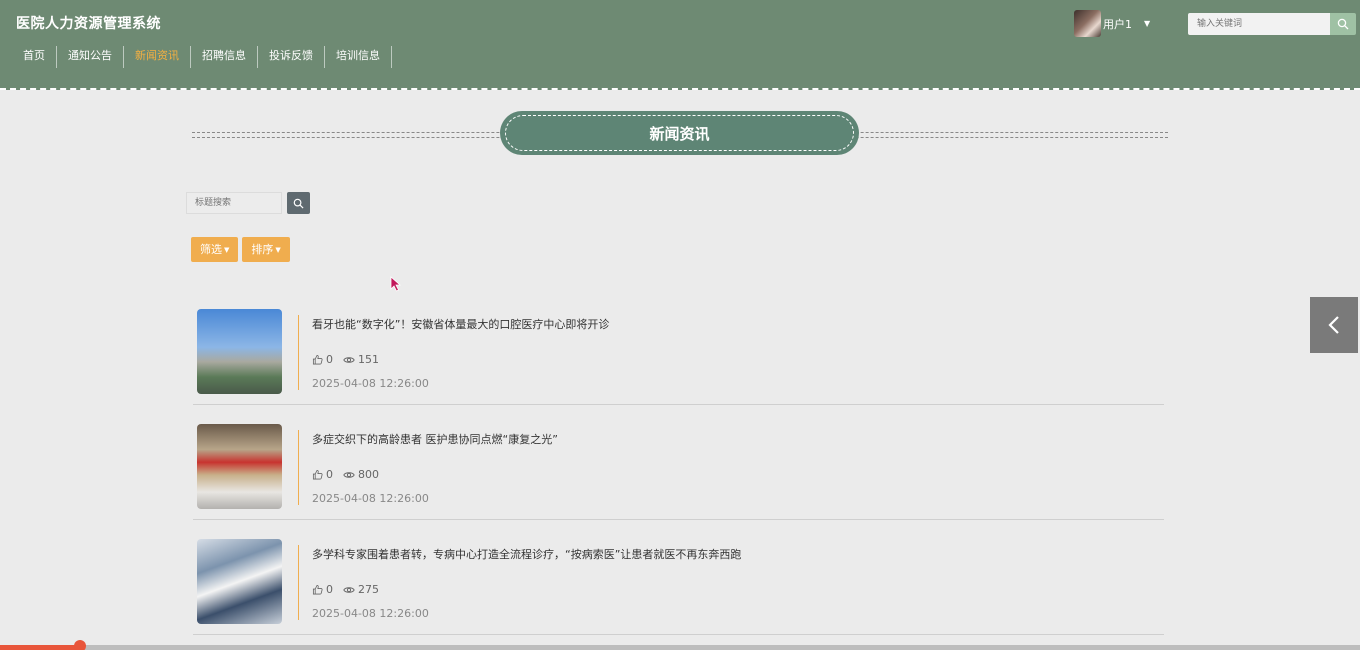  I want to click on news-title: 多症交织下的高龄患者 医护患协同点燃“康复之光”, so click(435, 439).